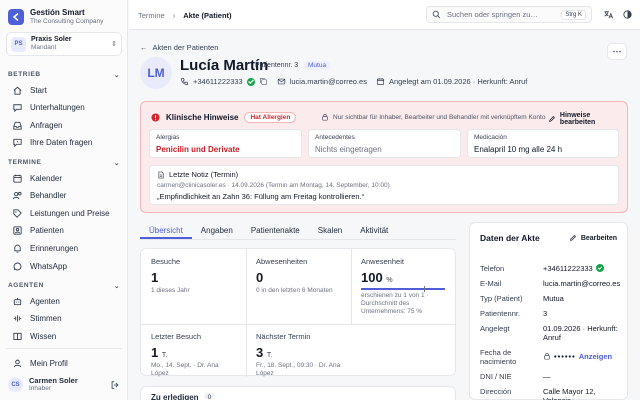  I want to click on theme-toggle-icon, so click(627, 14).